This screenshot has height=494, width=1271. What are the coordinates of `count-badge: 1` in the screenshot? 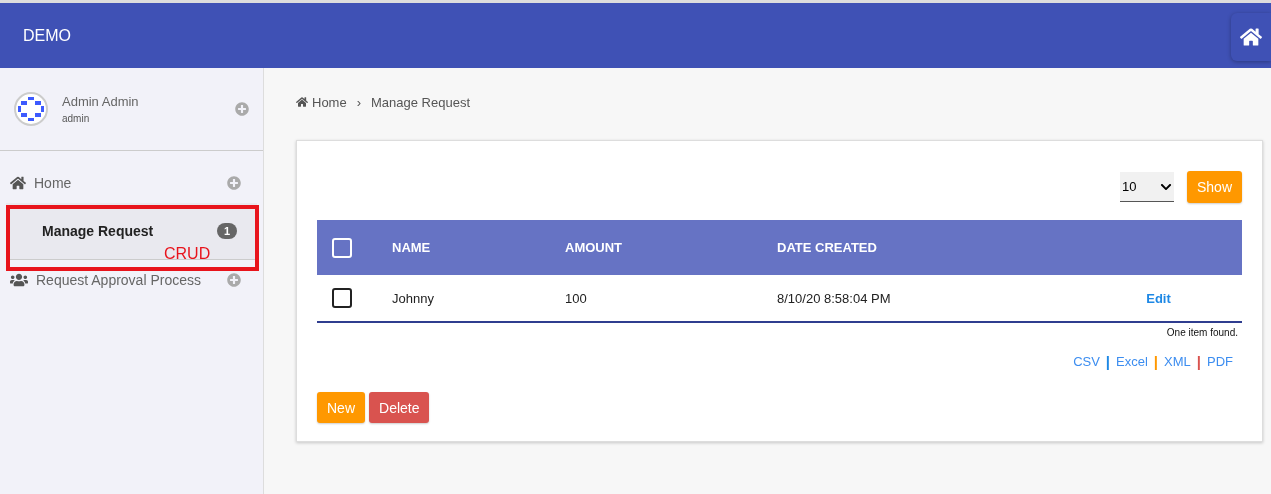 It's located at (226, 231).